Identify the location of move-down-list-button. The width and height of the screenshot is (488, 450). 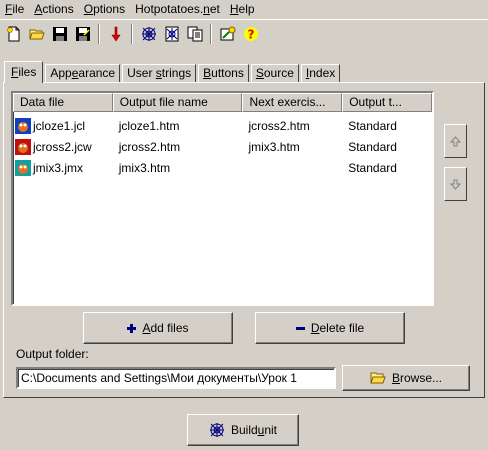
(455, 184).